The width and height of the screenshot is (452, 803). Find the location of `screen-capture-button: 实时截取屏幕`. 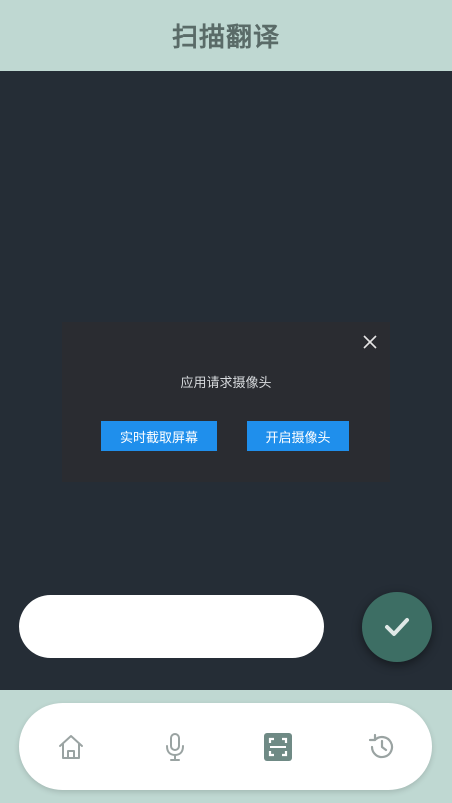

screen-capture-button: 实时截取屏幕 is located at coordinates (159, 436).